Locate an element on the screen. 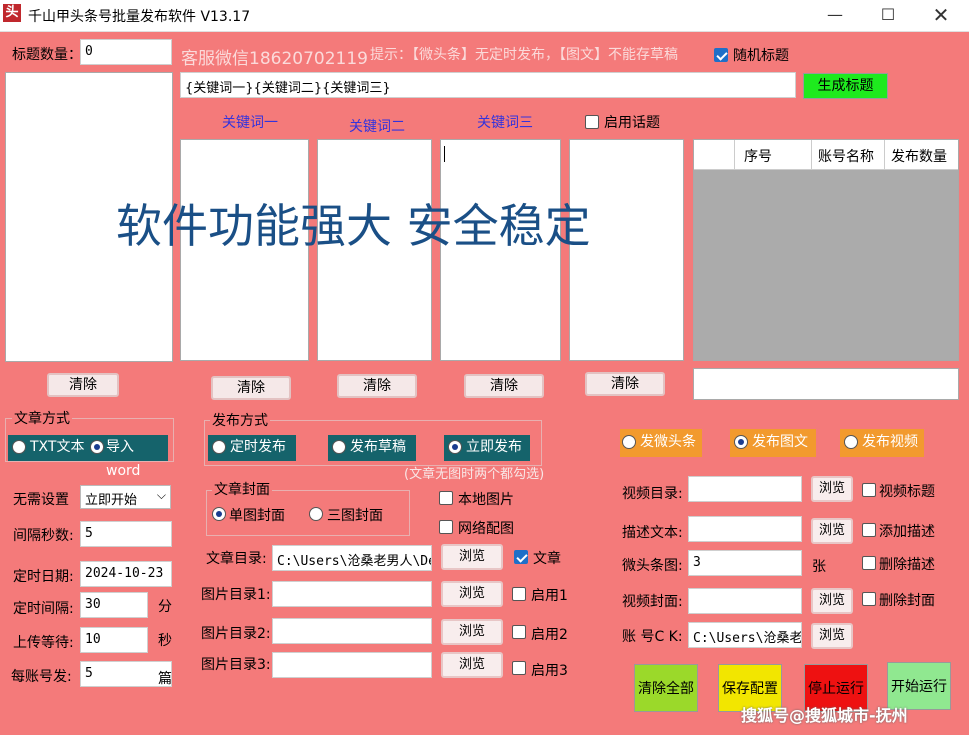  account-input is located at coordinates (826, 384).